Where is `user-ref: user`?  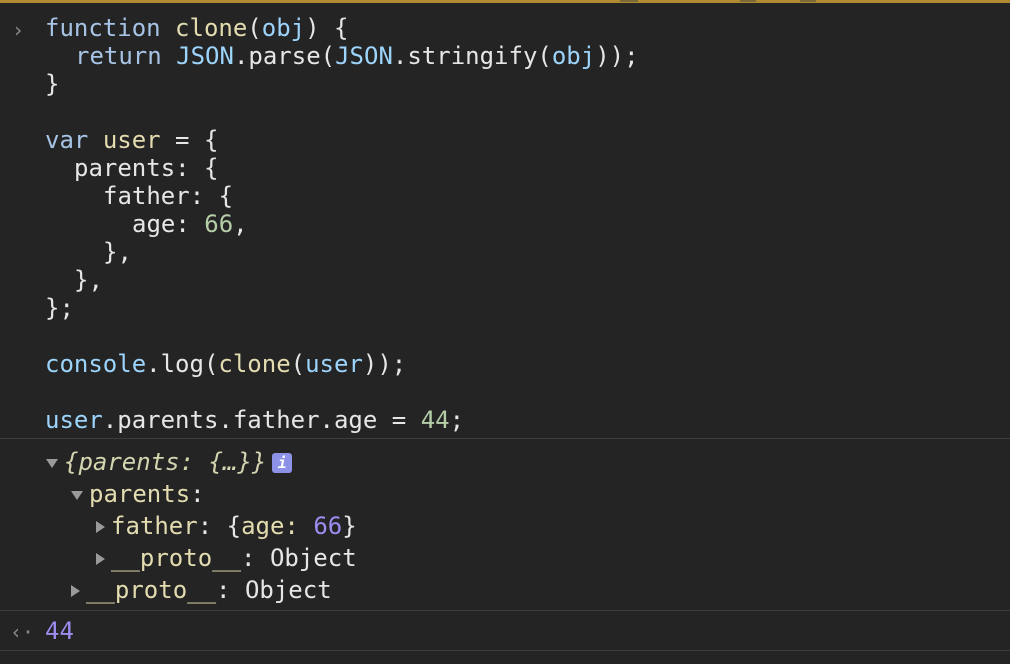 user-ref: user is located at coordinates (74, 420).